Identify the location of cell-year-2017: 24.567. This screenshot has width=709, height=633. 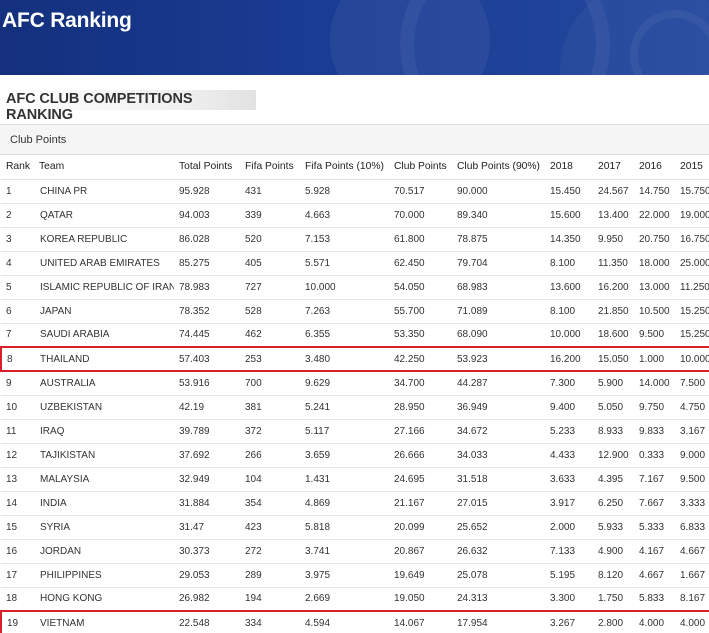
(613, 191).